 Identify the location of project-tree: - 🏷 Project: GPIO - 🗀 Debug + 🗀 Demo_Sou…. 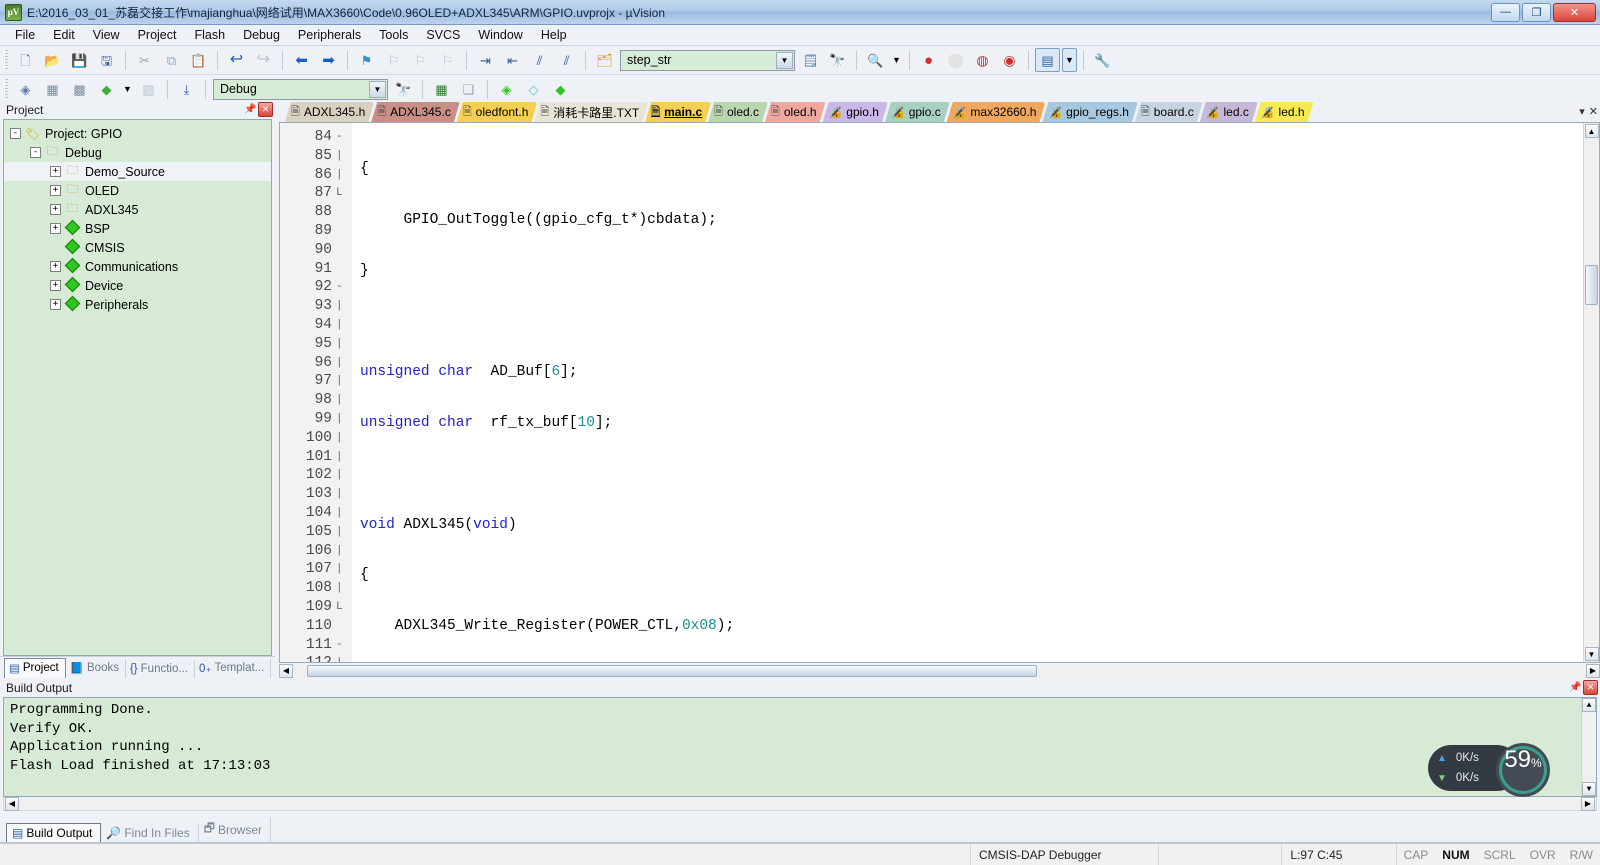
(137, 387).